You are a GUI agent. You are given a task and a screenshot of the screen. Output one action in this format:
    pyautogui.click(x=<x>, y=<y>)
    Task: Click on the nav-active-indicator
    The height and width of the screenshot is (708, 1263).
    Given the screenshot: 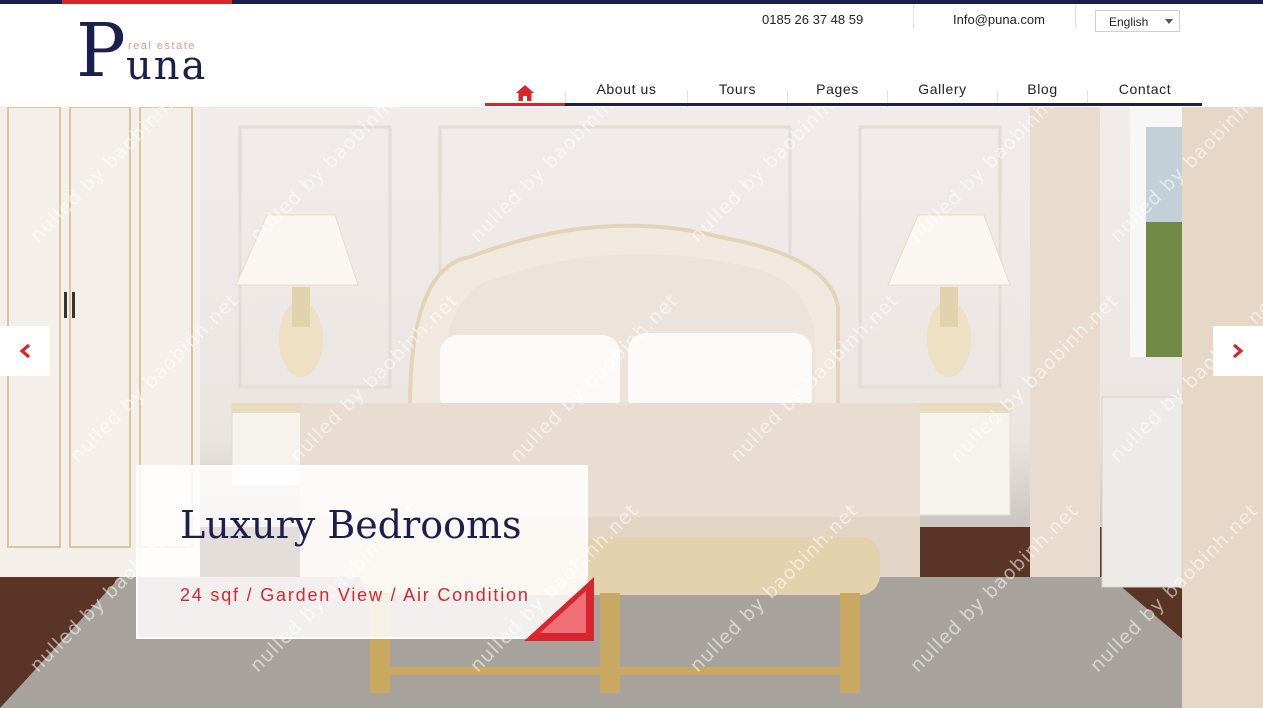 What is the action you would take?
    pyautogui.click(x=525, y=104)
    